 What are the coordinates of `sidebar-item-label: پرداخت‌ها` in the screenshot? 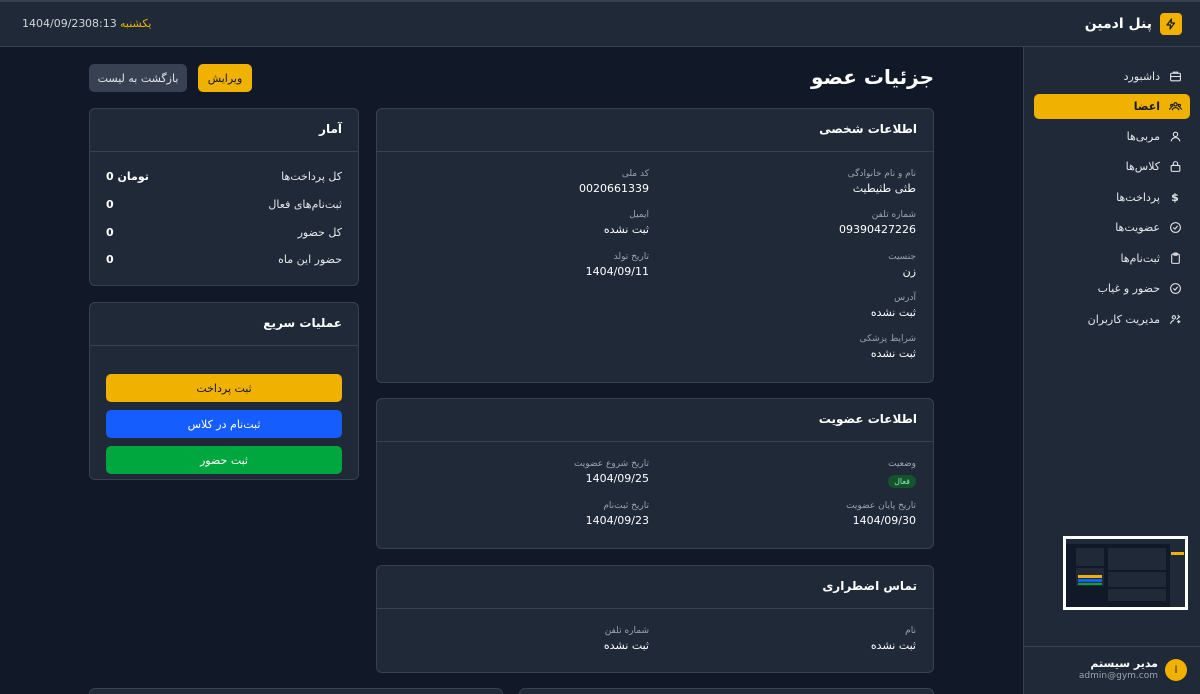 It's located at (1138, 197).